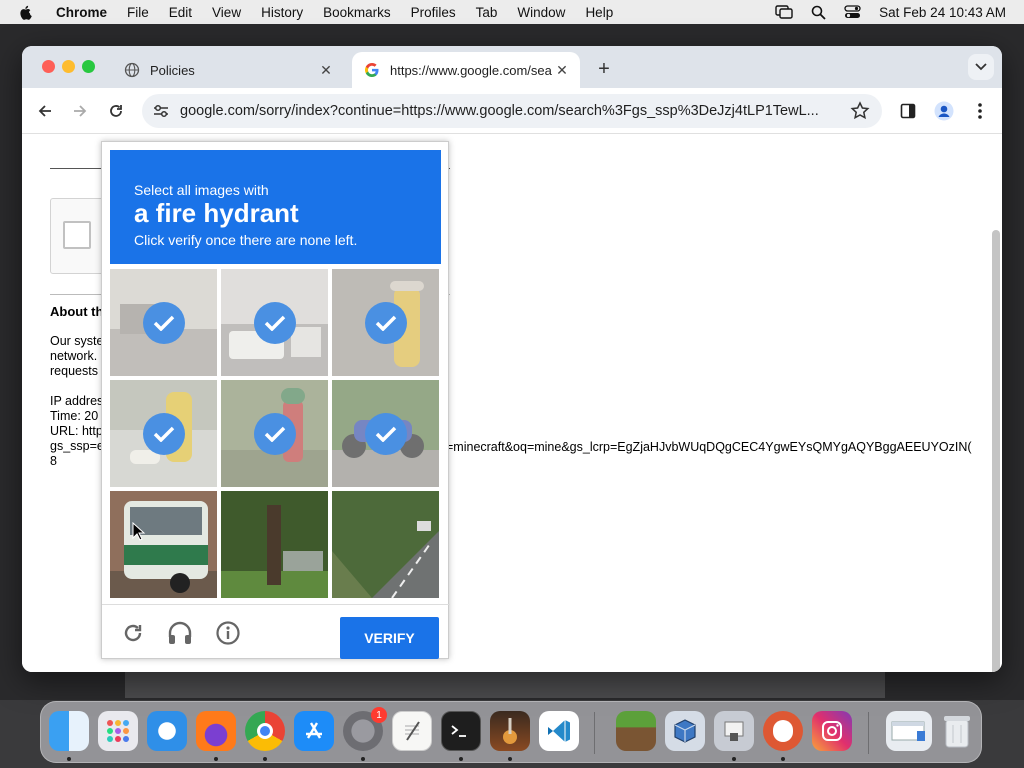 The width and height of the screenshot is (1024, 768). Describe the element at coordinates (559, 731) in the screenshot. I see `vscode-icon` at that location.